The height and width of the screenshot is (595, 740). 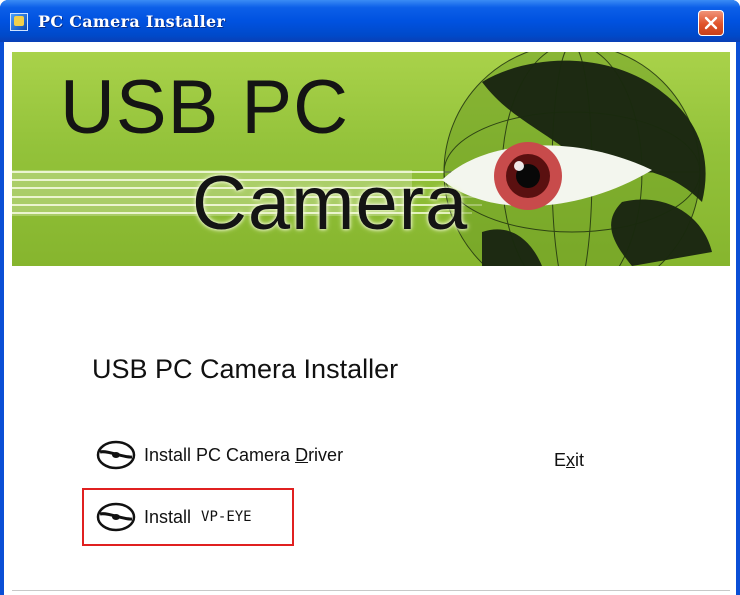 What do you see at coordinates (245, 369) in the screenshot?
I see `installer-heading: USB PC Camera Installer` at bounding box center [245, 369].